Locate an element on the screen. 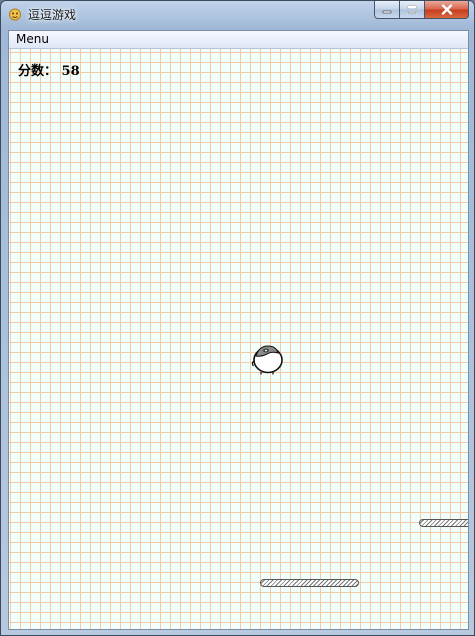 The image size is (475, 636). round-bird-character is located at coordinates (267, 360).